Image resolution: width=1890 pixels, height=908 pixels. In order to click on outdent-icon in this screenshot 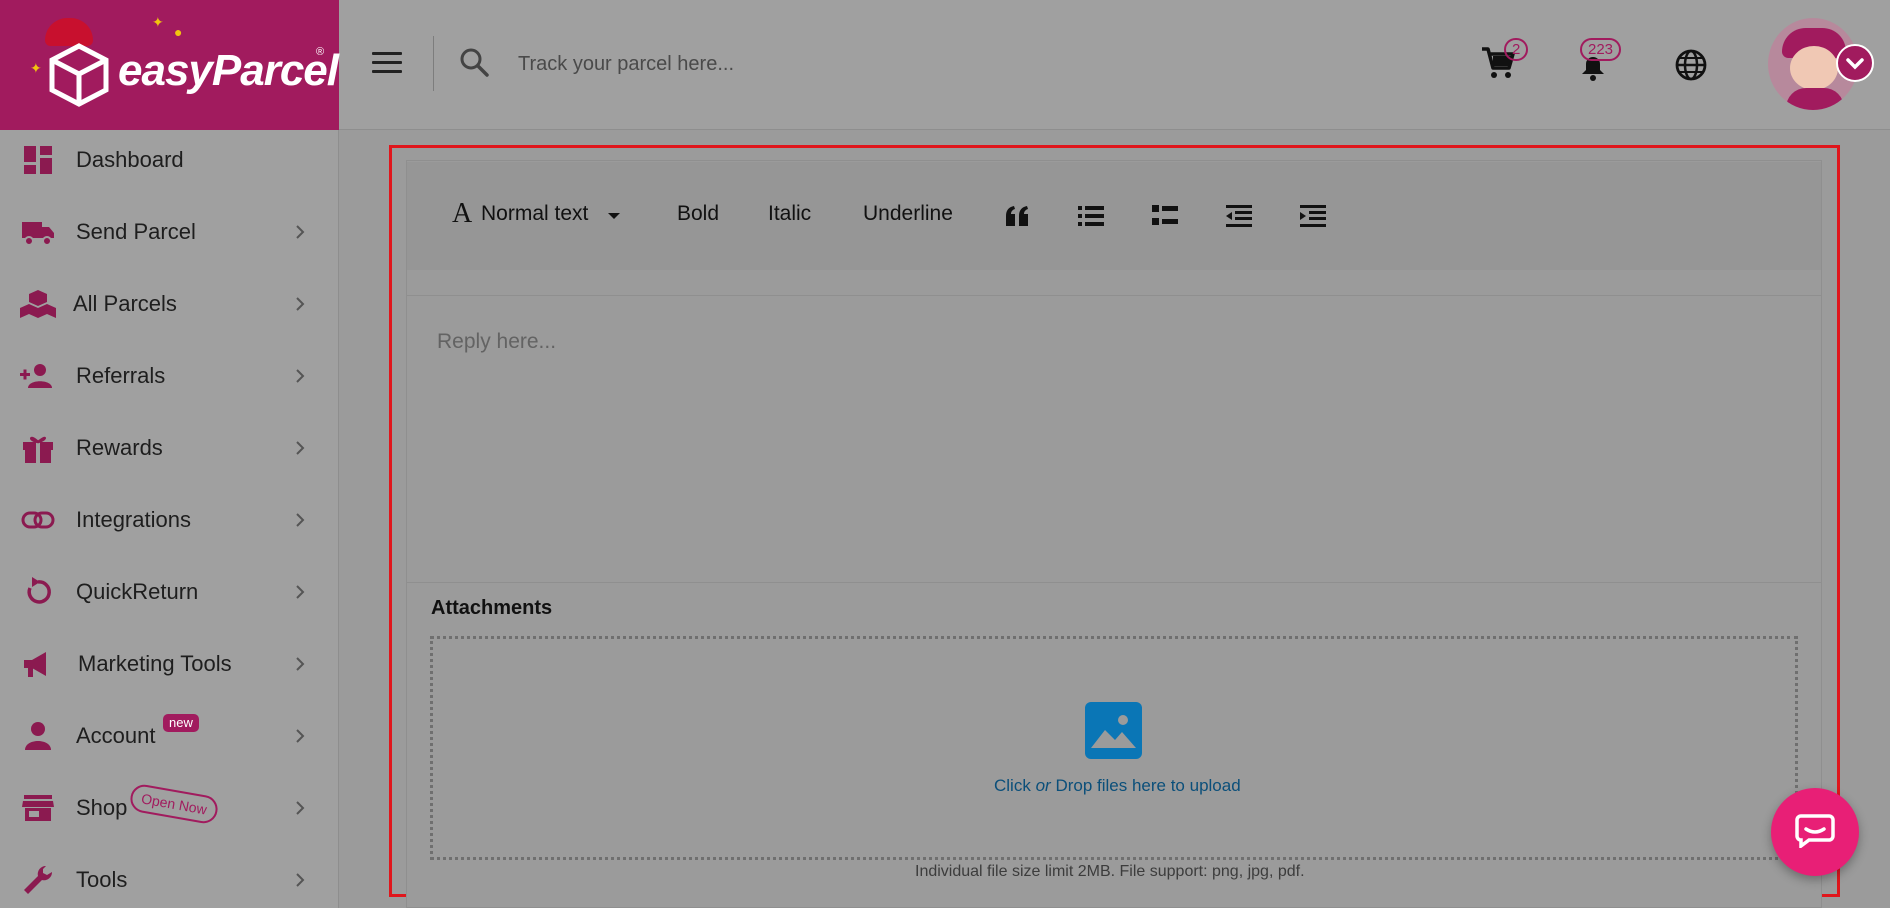, I will do `click(1239, 216)`.